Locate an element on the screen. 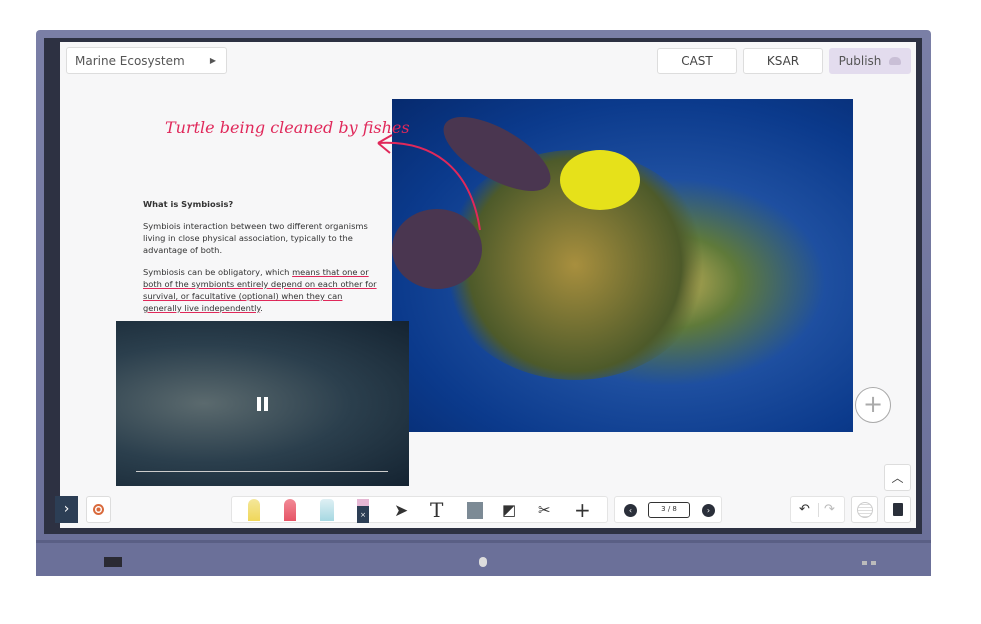 The width and height of the screenshot is (981, 624). redo-icon: ↷ is located at coordinates (829, 509).